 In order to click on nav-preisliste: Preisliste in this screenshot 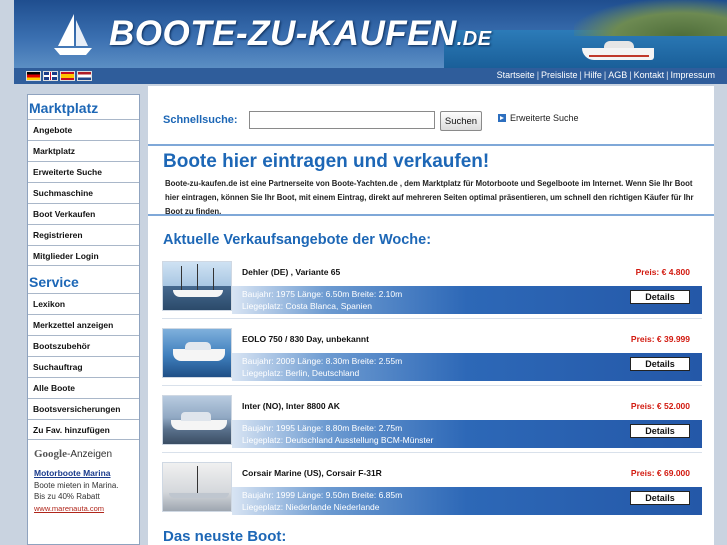, I will do `click(559, 75)`.